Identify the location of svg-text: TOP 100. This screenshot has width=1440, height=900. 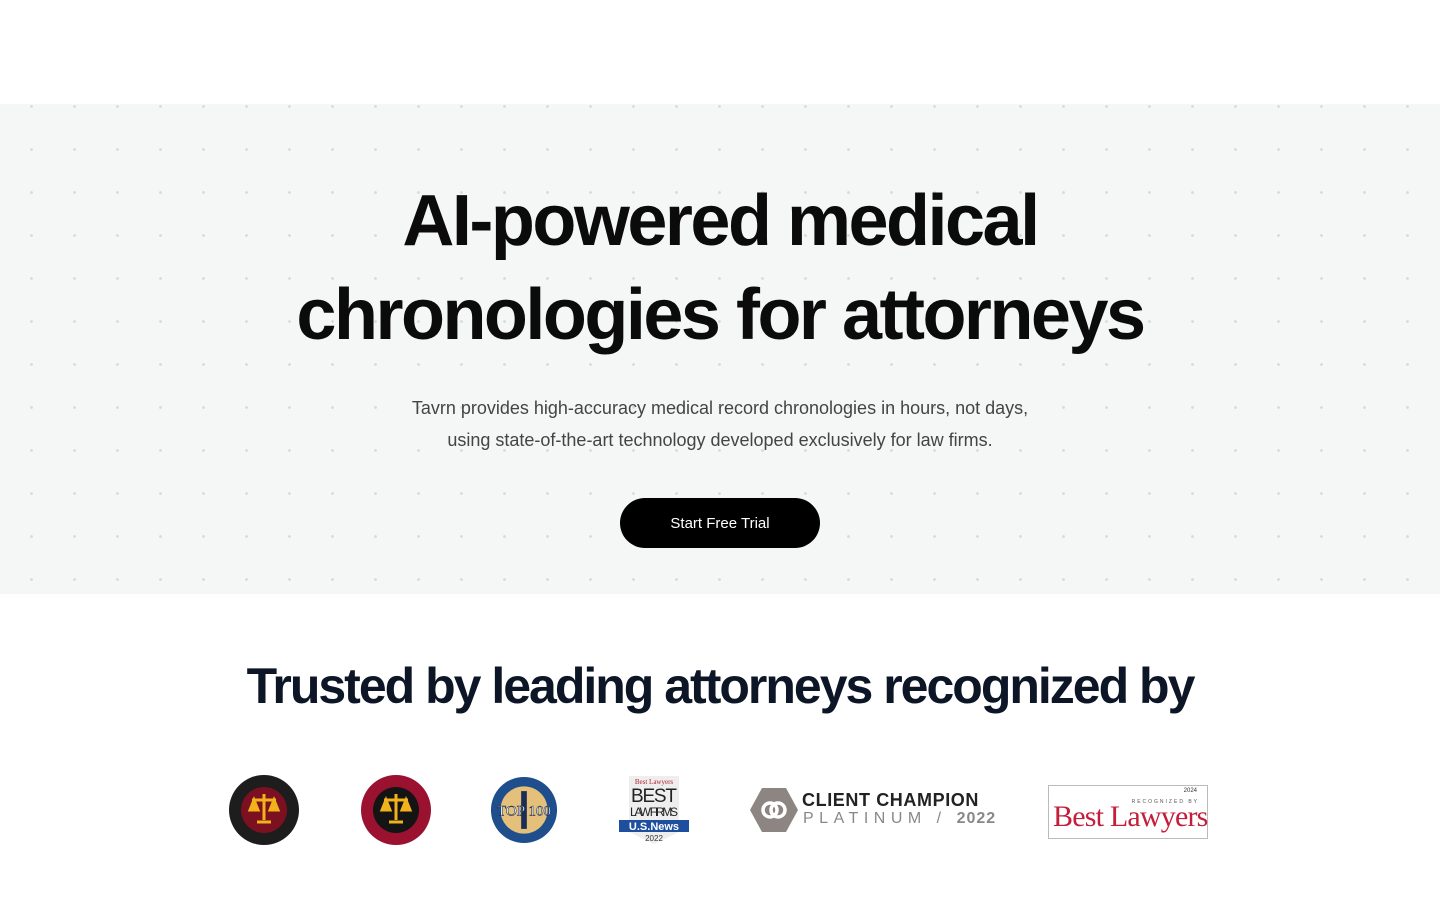
(524, 812).